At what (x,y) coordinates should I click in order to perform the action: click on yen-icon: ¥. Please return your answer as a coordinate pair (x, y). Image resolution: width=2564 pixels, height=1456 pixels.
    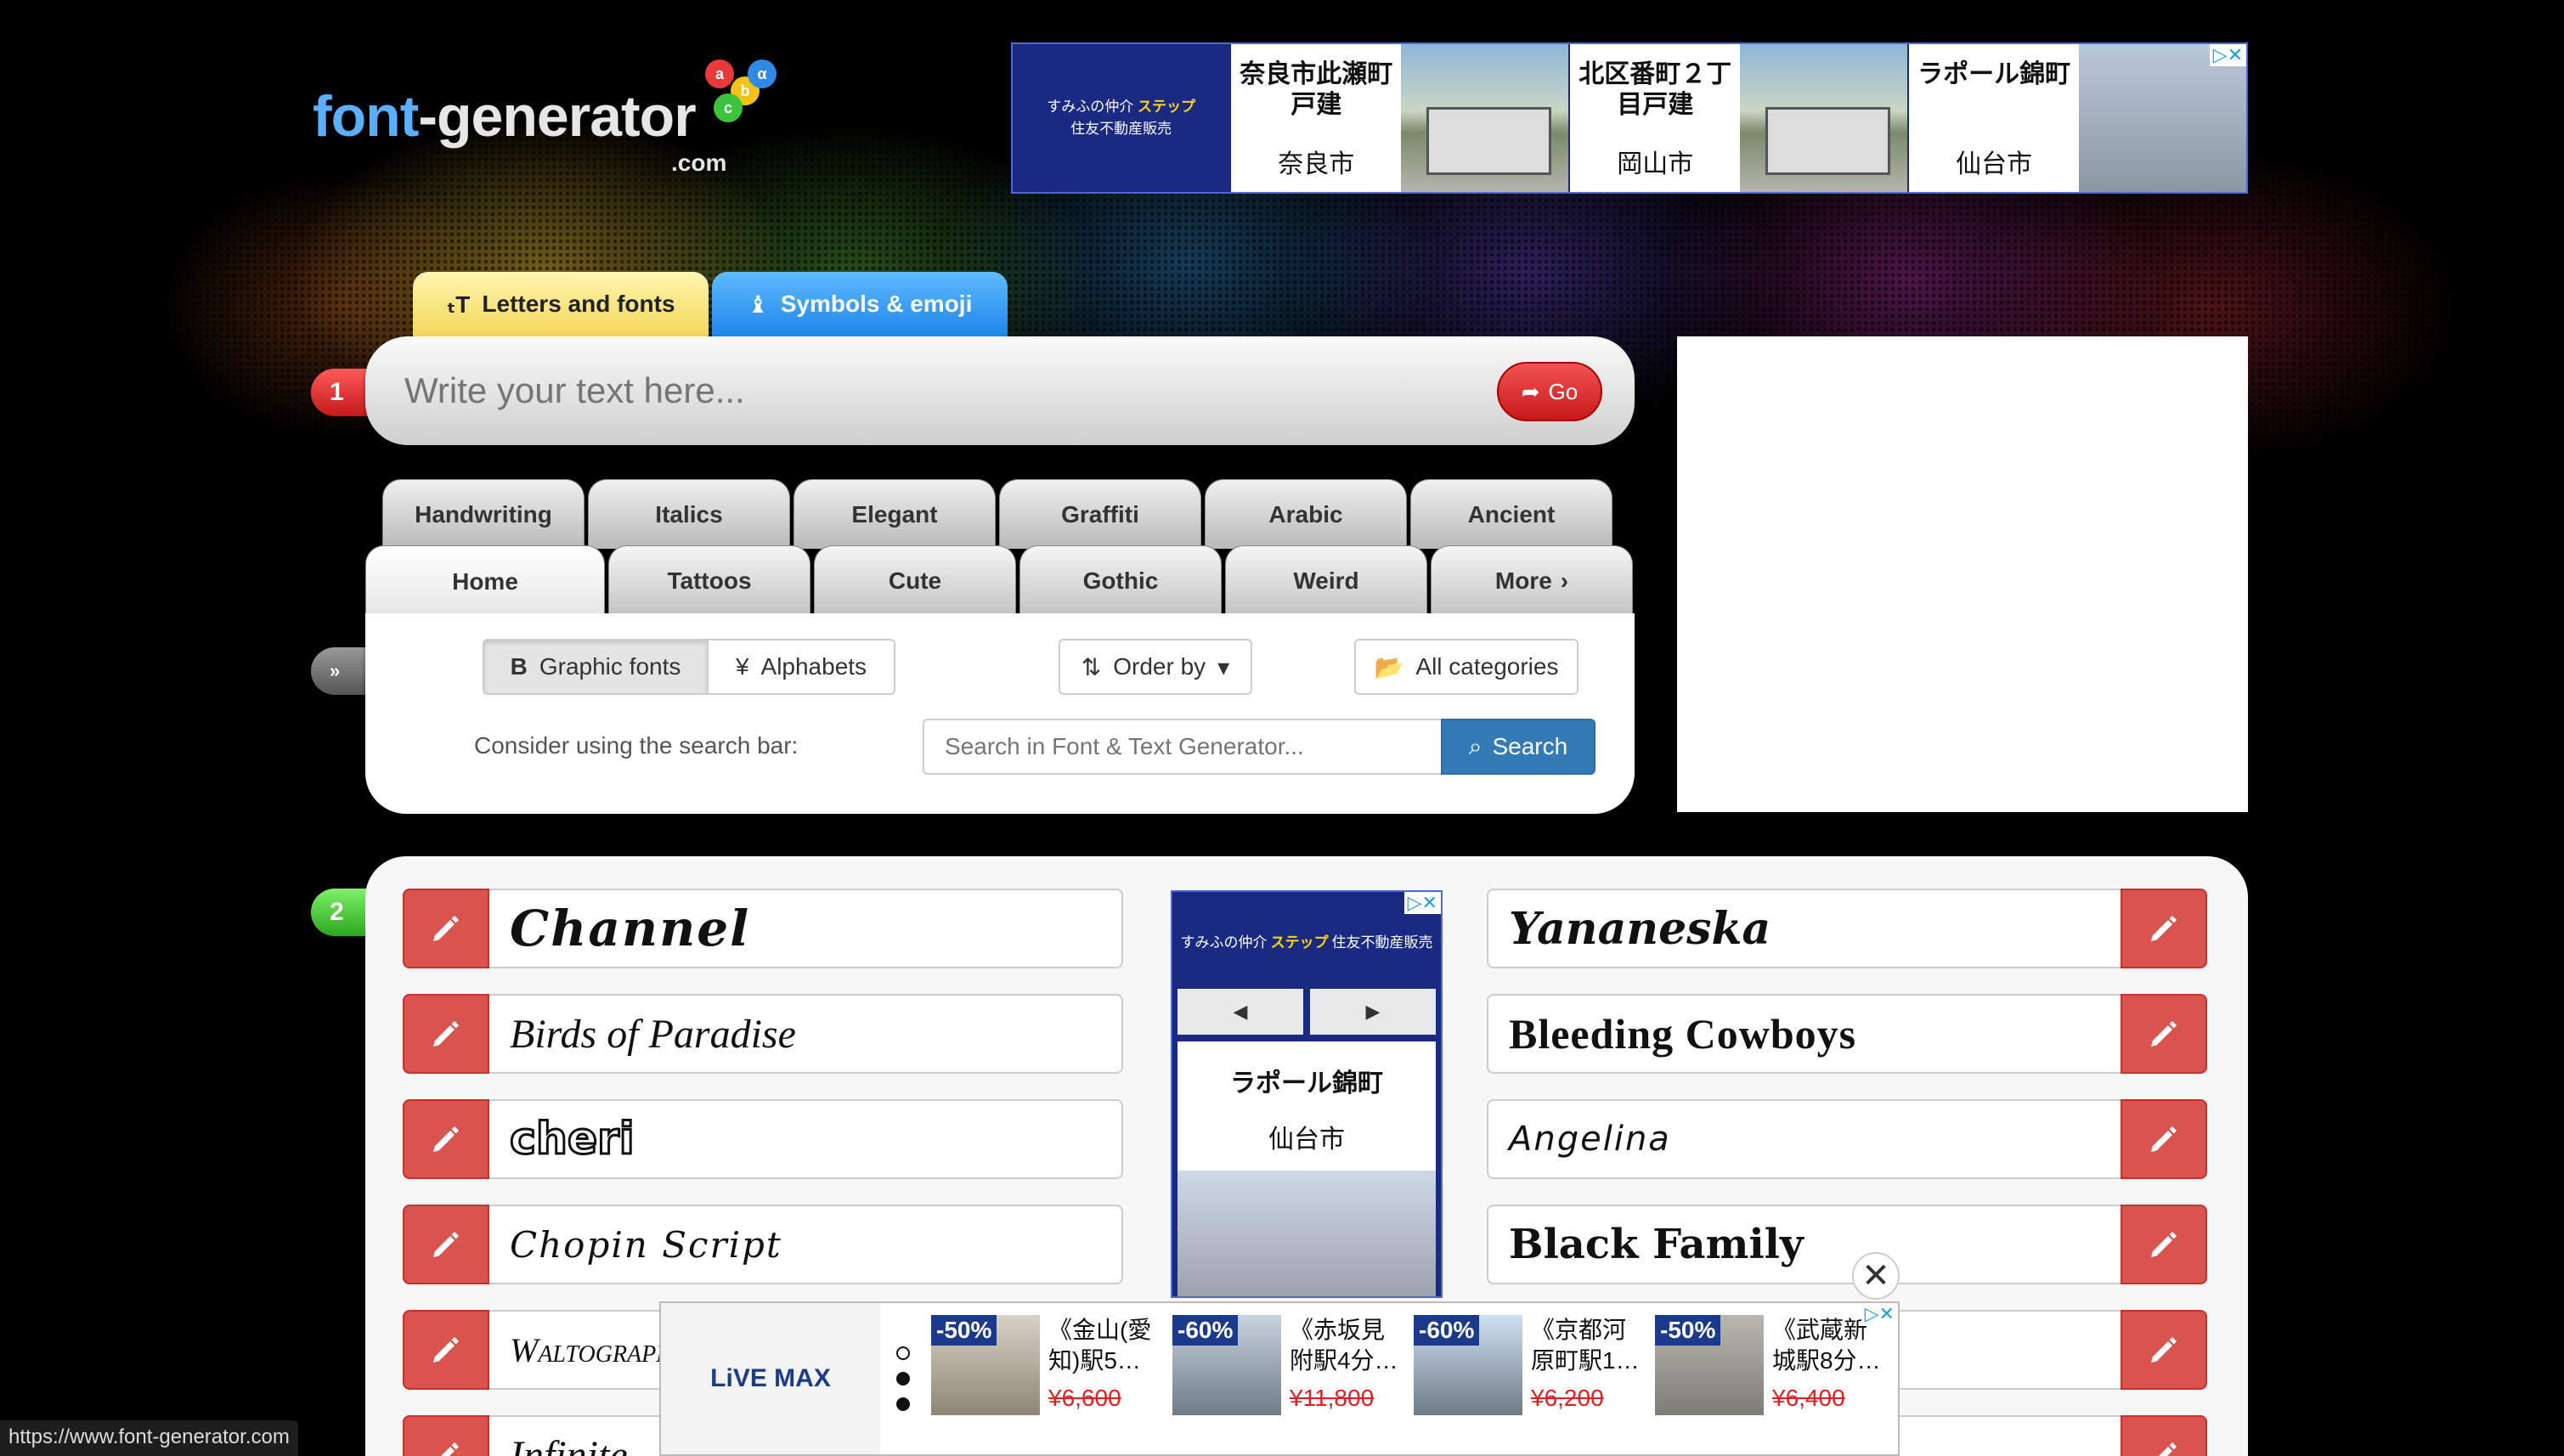
    Looking at the image, I should click on (742, 666).